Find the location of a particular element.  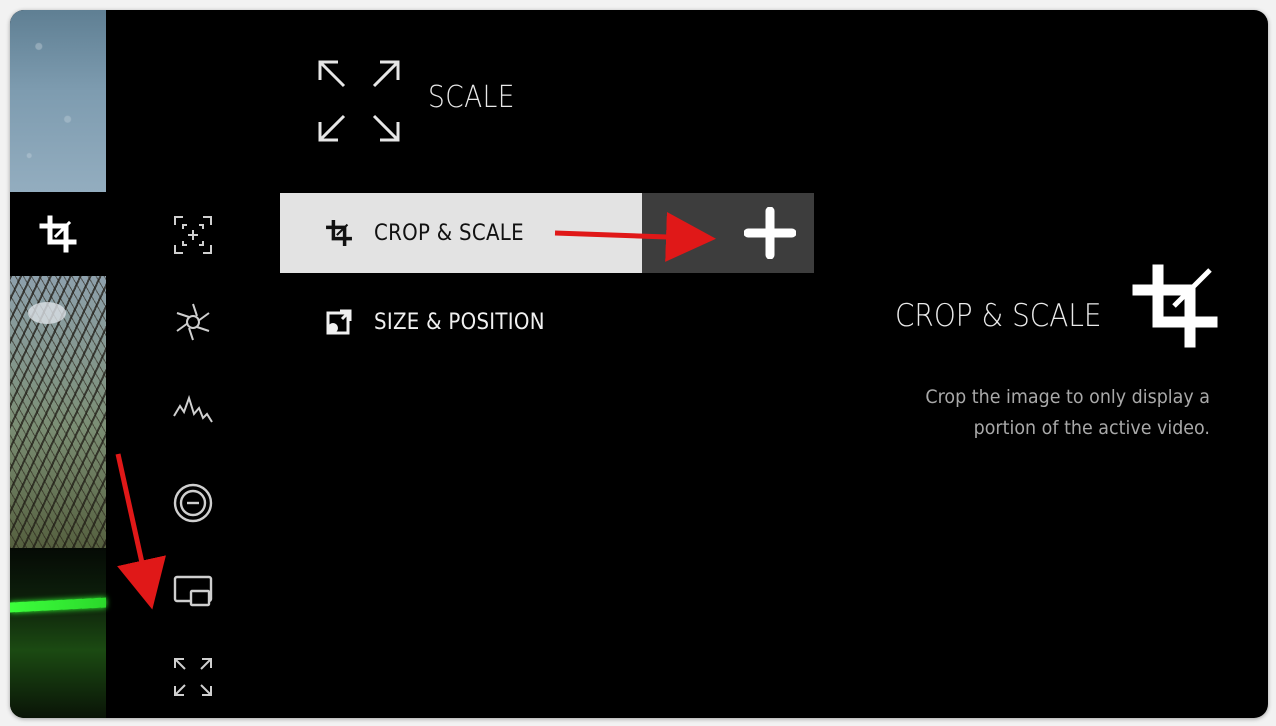

thumbnail-strip is located at coordinates (58, 364).